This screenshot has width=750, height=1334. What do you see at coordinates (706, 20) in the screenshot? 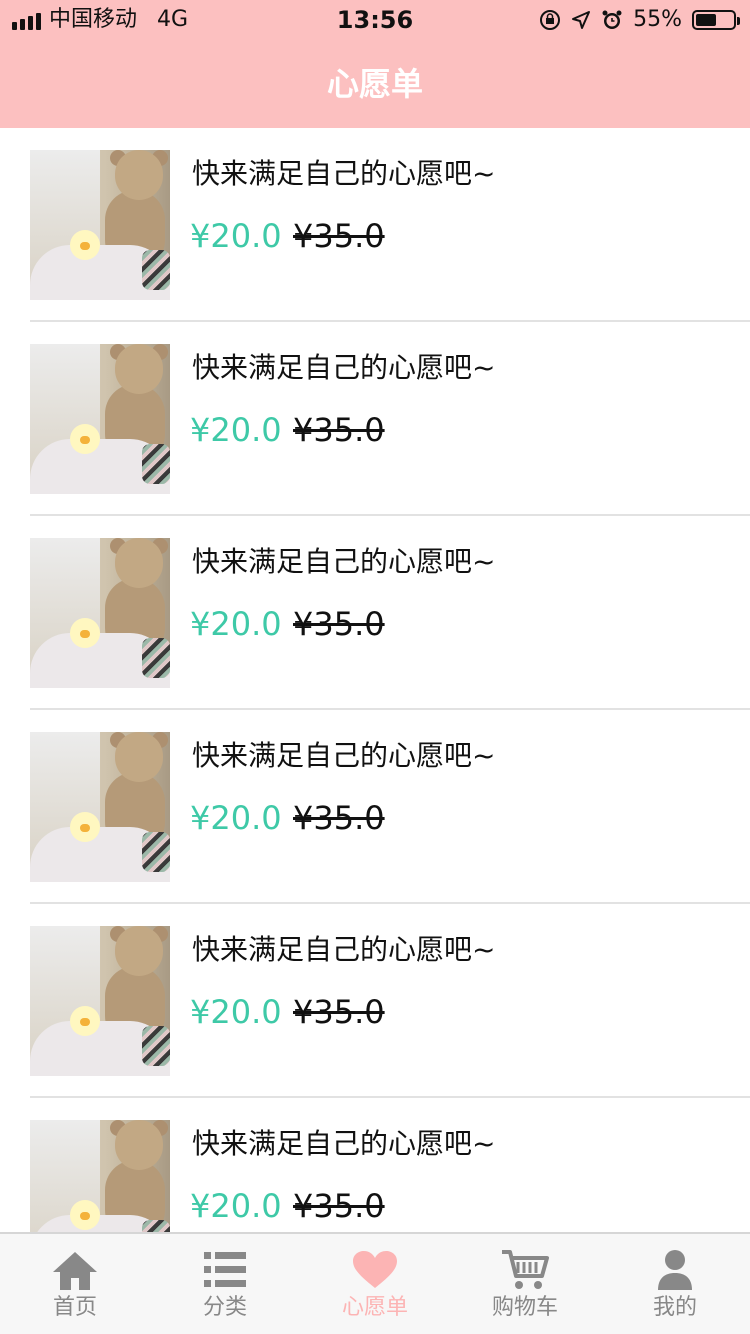
I see `battery-level` at bounding box center [706, 20].